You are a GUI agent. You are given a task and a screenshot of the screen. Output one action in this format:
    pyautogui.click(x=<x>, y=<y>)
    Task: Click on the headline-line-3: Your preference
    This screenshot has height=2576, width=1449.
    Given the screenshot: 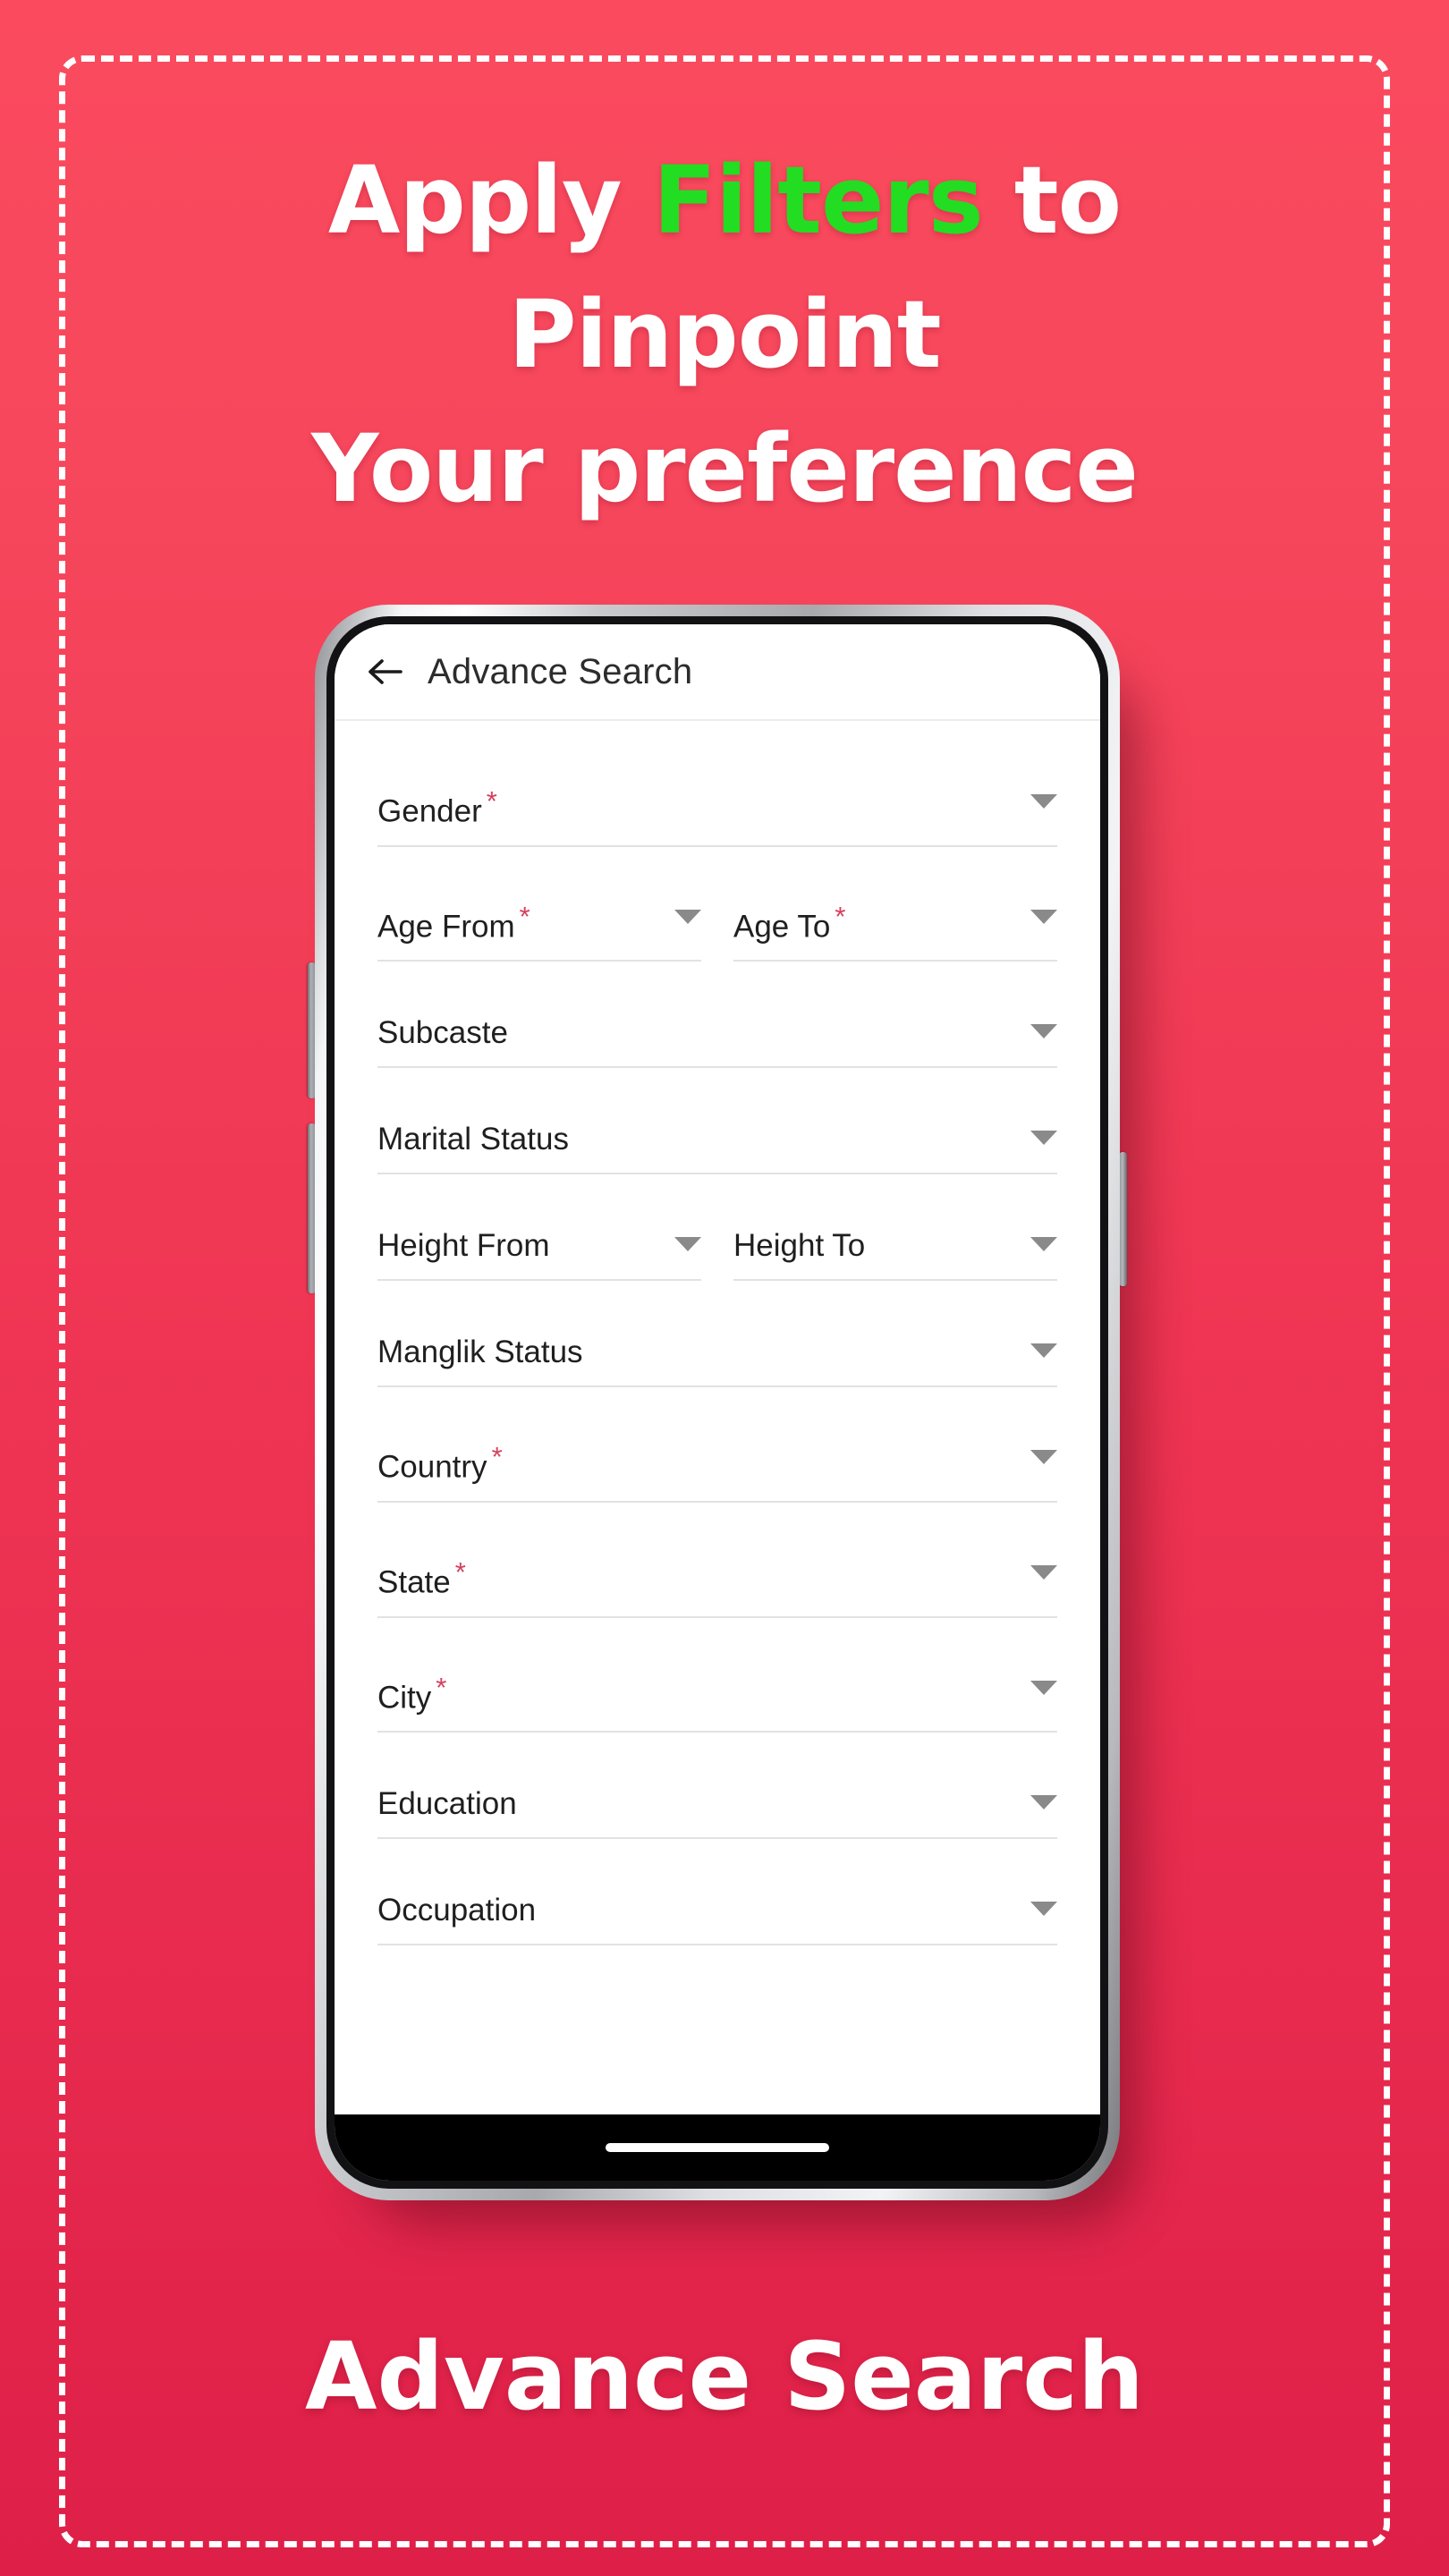 What is the action you would take?
    pyautogui.click(x=725, y=468)
    